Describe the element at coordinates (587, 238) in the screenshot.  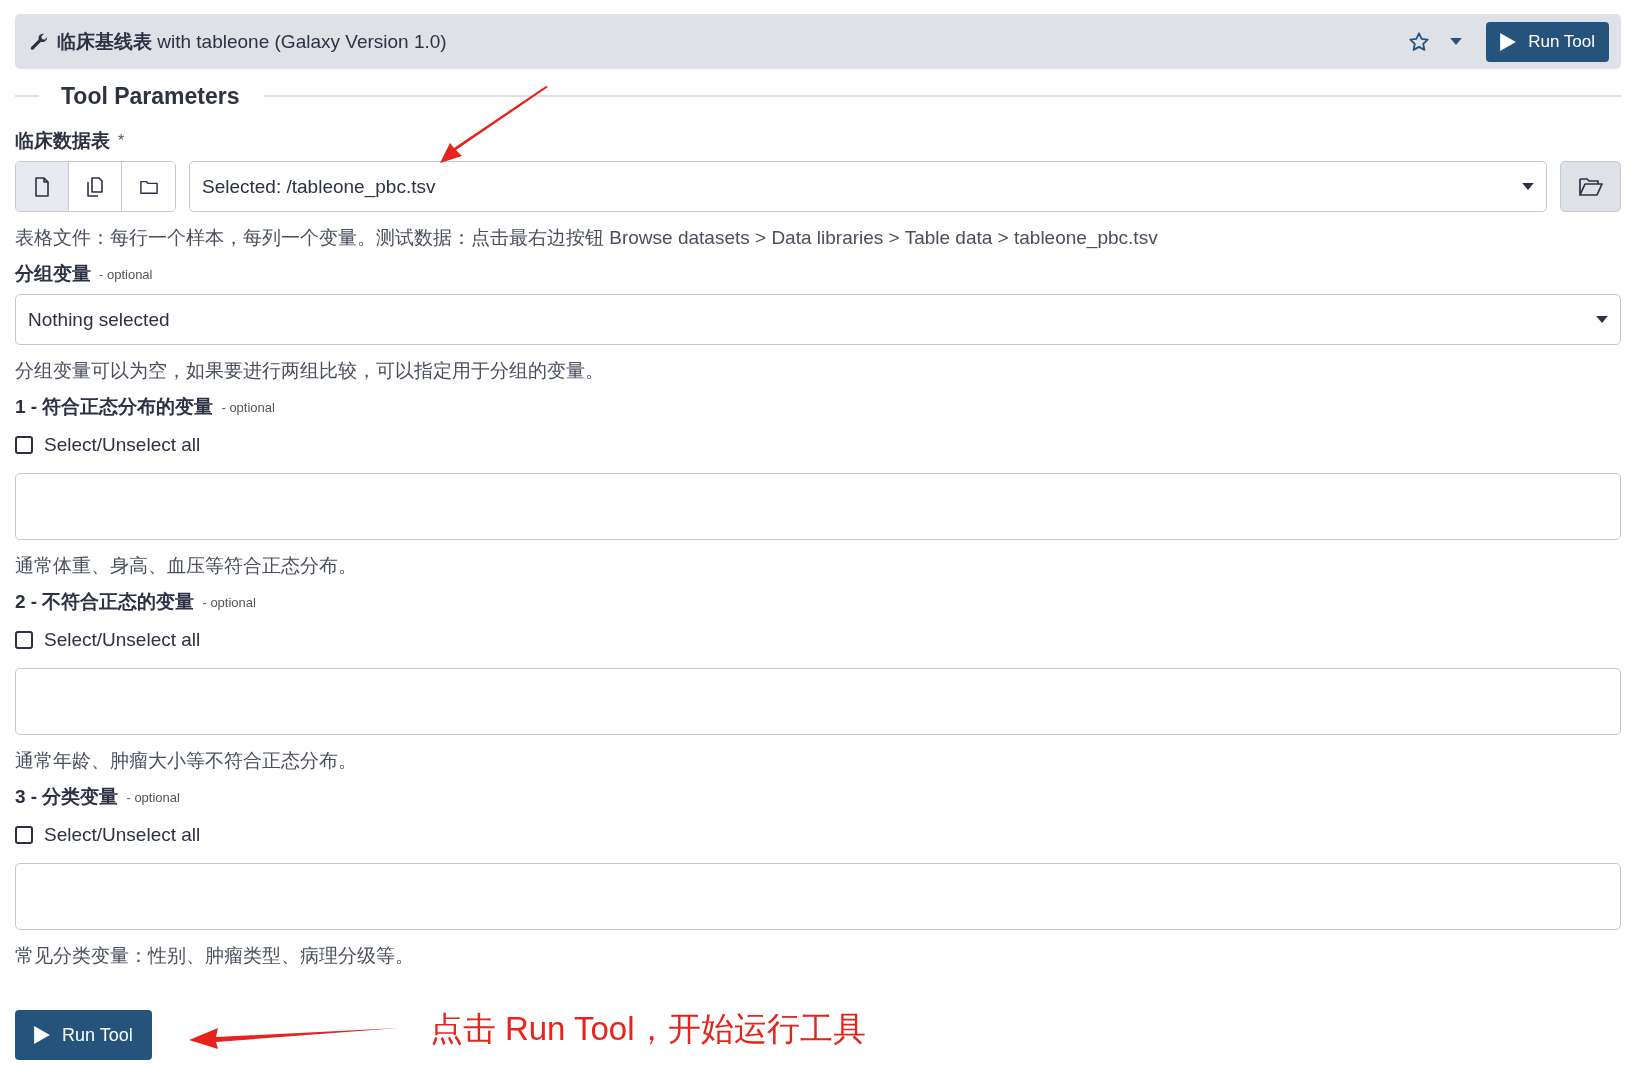
I see `help-text: 表格文件：每行一个样本，每列一个变量。测试数据：点击最右边按钮 Browse datasets > Data libraries > Table data > tableone_pbc.tsv` at that location.